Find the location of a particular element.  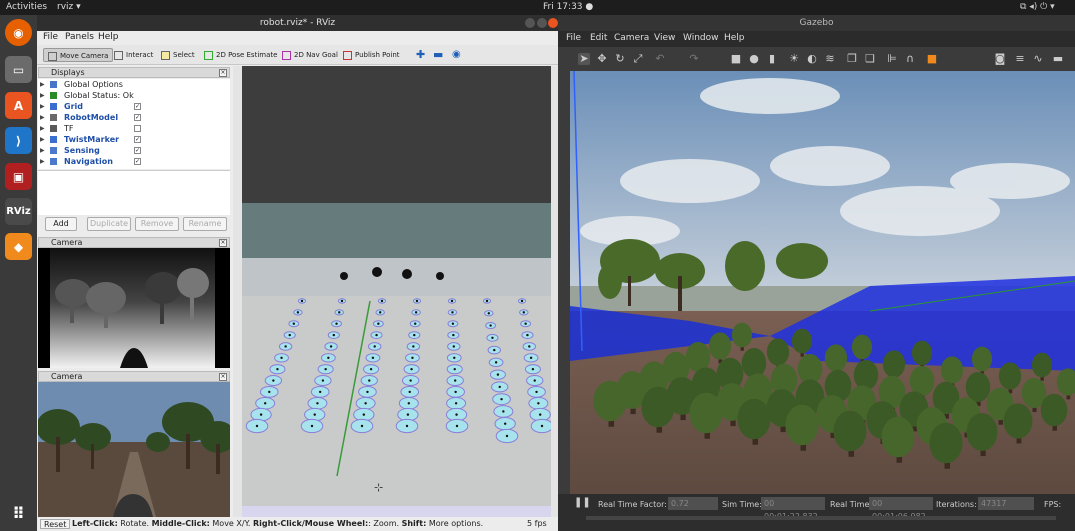

directional-light-icon: ≋ is located at coordinates (830, 59).